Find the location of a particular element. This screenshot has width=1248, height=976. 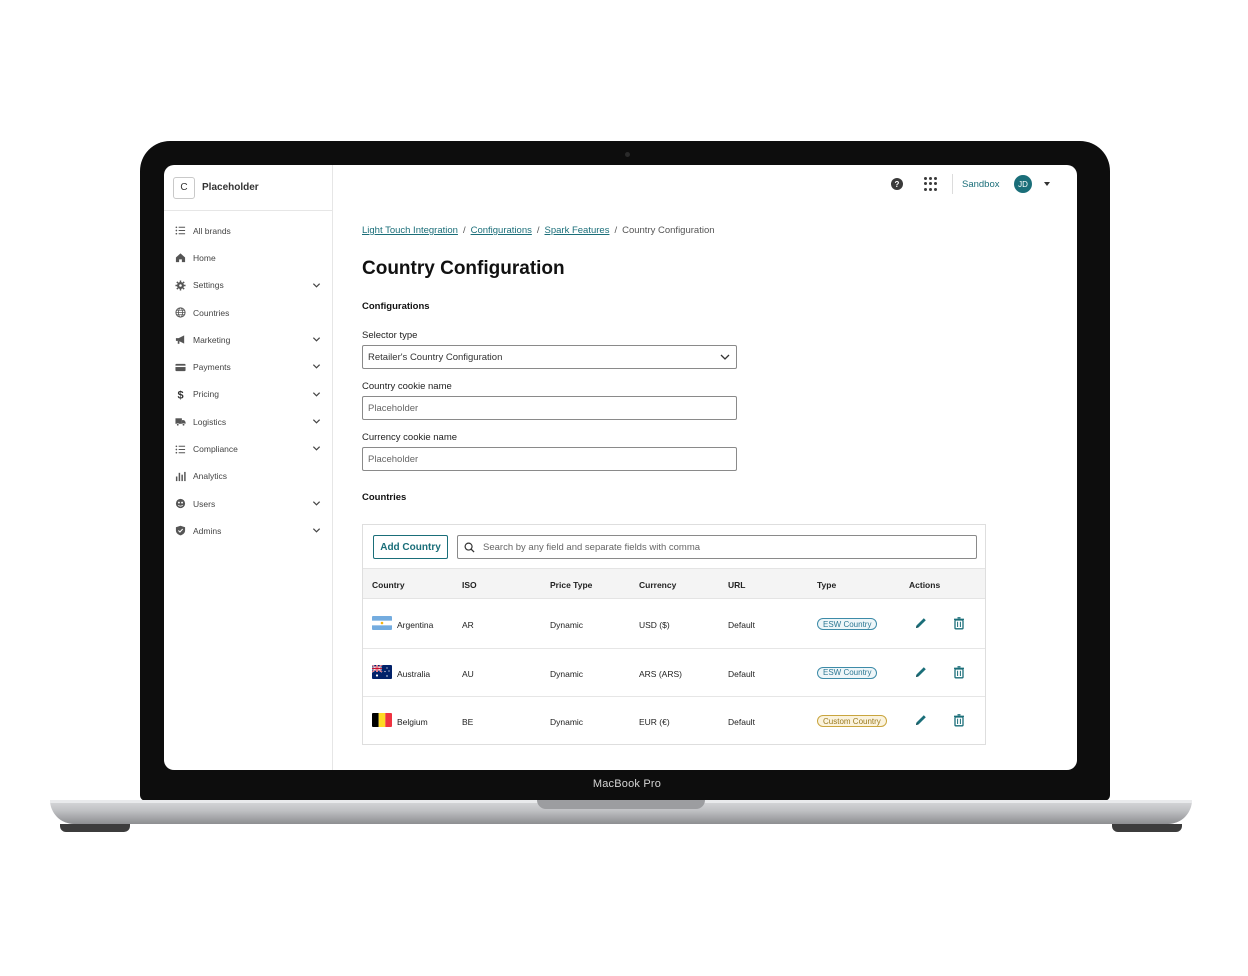

type-badge: ESW Country is located at coordinates (847, 672).